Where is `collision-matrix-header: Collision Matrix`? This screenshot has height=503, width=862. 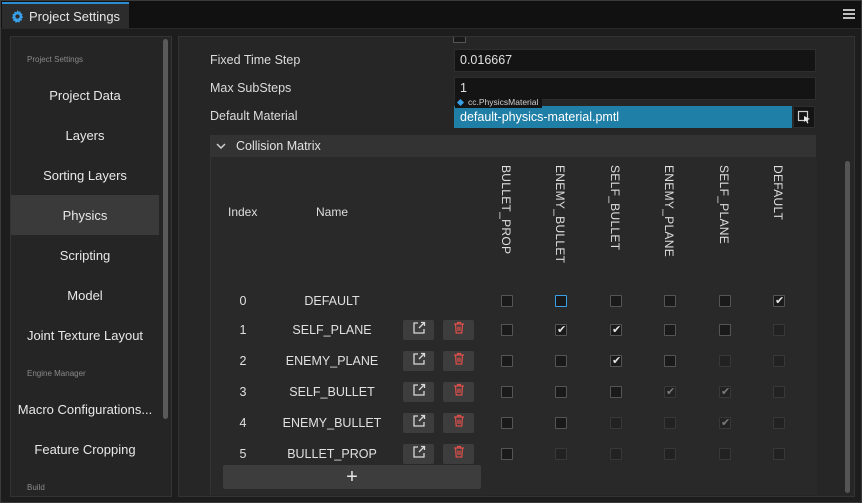 collision-matrix-header: Collision Matrix is located at coordinates (513, 146).